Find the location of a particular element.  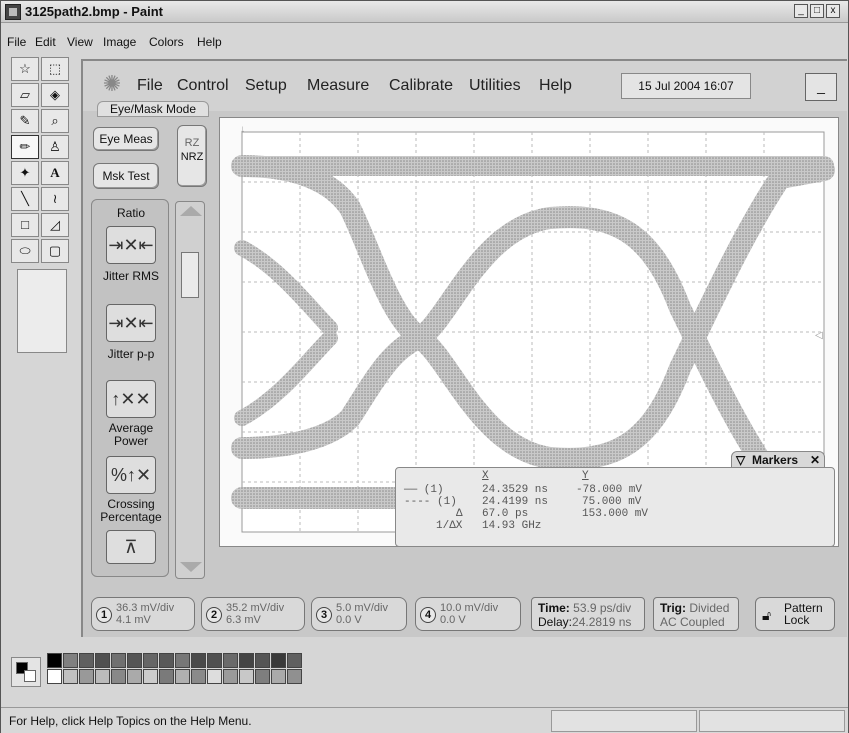

timebase-button: Time: 53.9 ps/div Delay:24.2819 ns is located at coordinates (588, 614).